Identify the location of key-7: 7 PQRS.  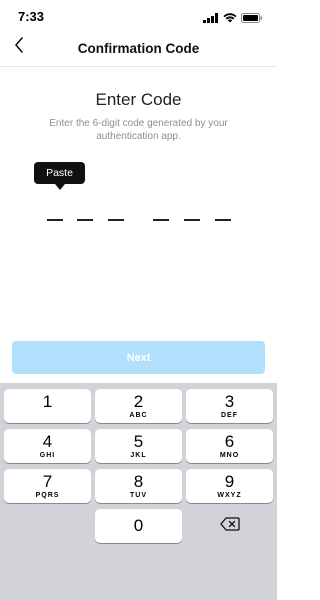
(47, 486).